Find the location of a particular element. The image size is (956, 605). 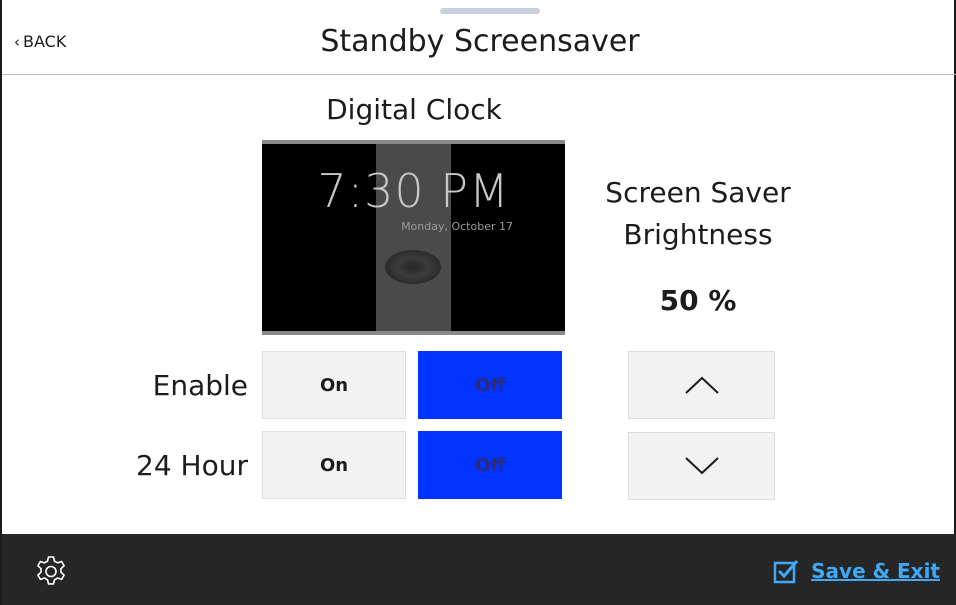

page-title: Standby Screensaver is located at coordinates (480, 41).